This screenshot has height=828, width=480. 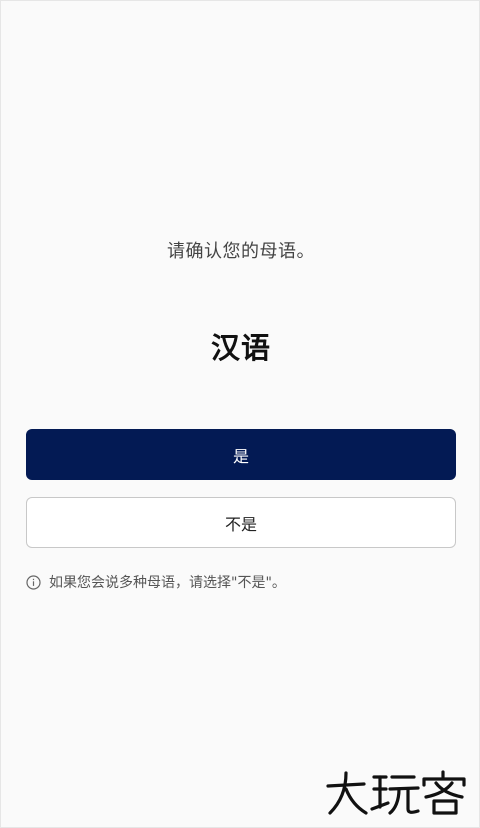 What do you see at coordinates (396, 793) in the screenshot?
I see `watermark-logo` at bounding box center [396, 793].